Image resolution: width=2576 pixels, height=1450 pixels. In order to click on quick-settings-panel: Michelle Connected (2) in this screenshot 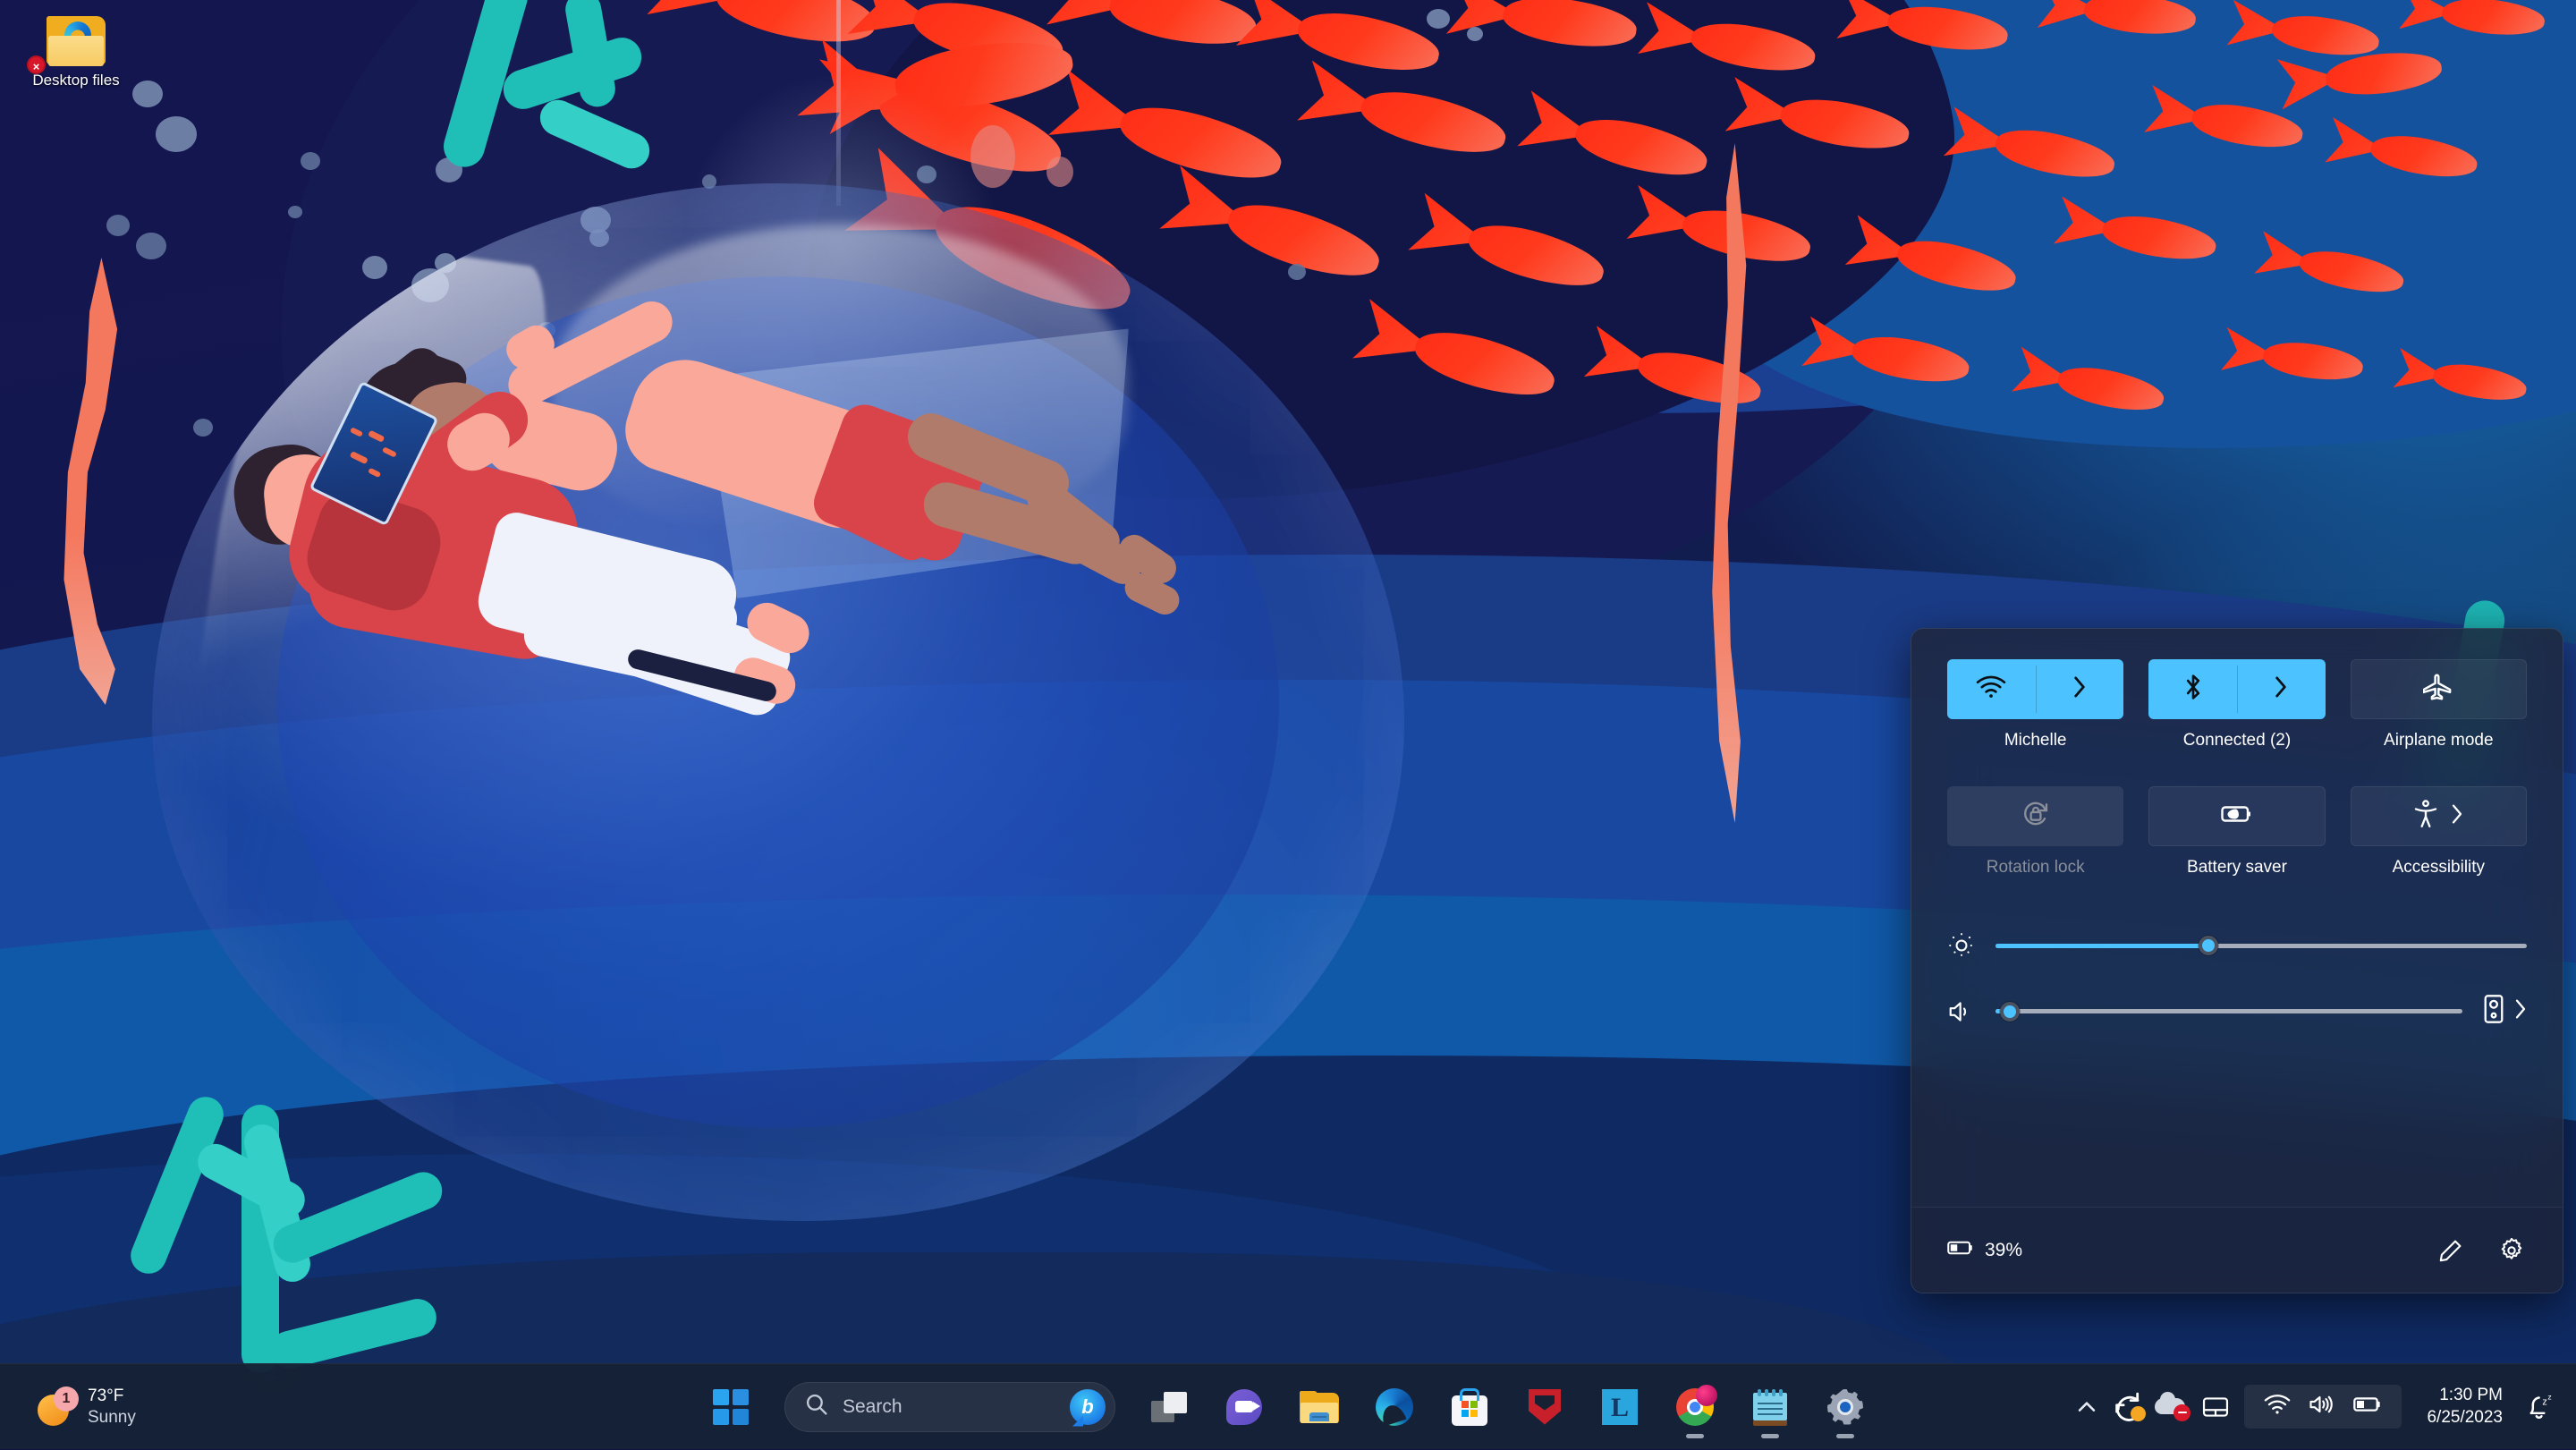, I will do `click(2237, 961)`.